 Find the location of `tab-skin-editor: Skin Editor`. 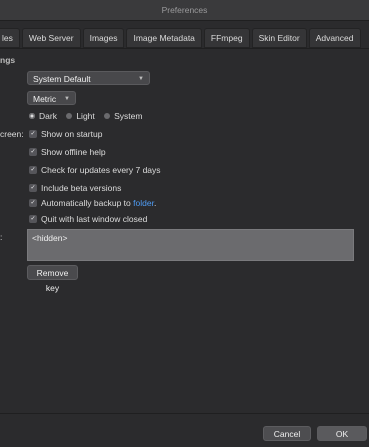

tab-skin-editor: Skin Editor is located at coordinates (279, 38).